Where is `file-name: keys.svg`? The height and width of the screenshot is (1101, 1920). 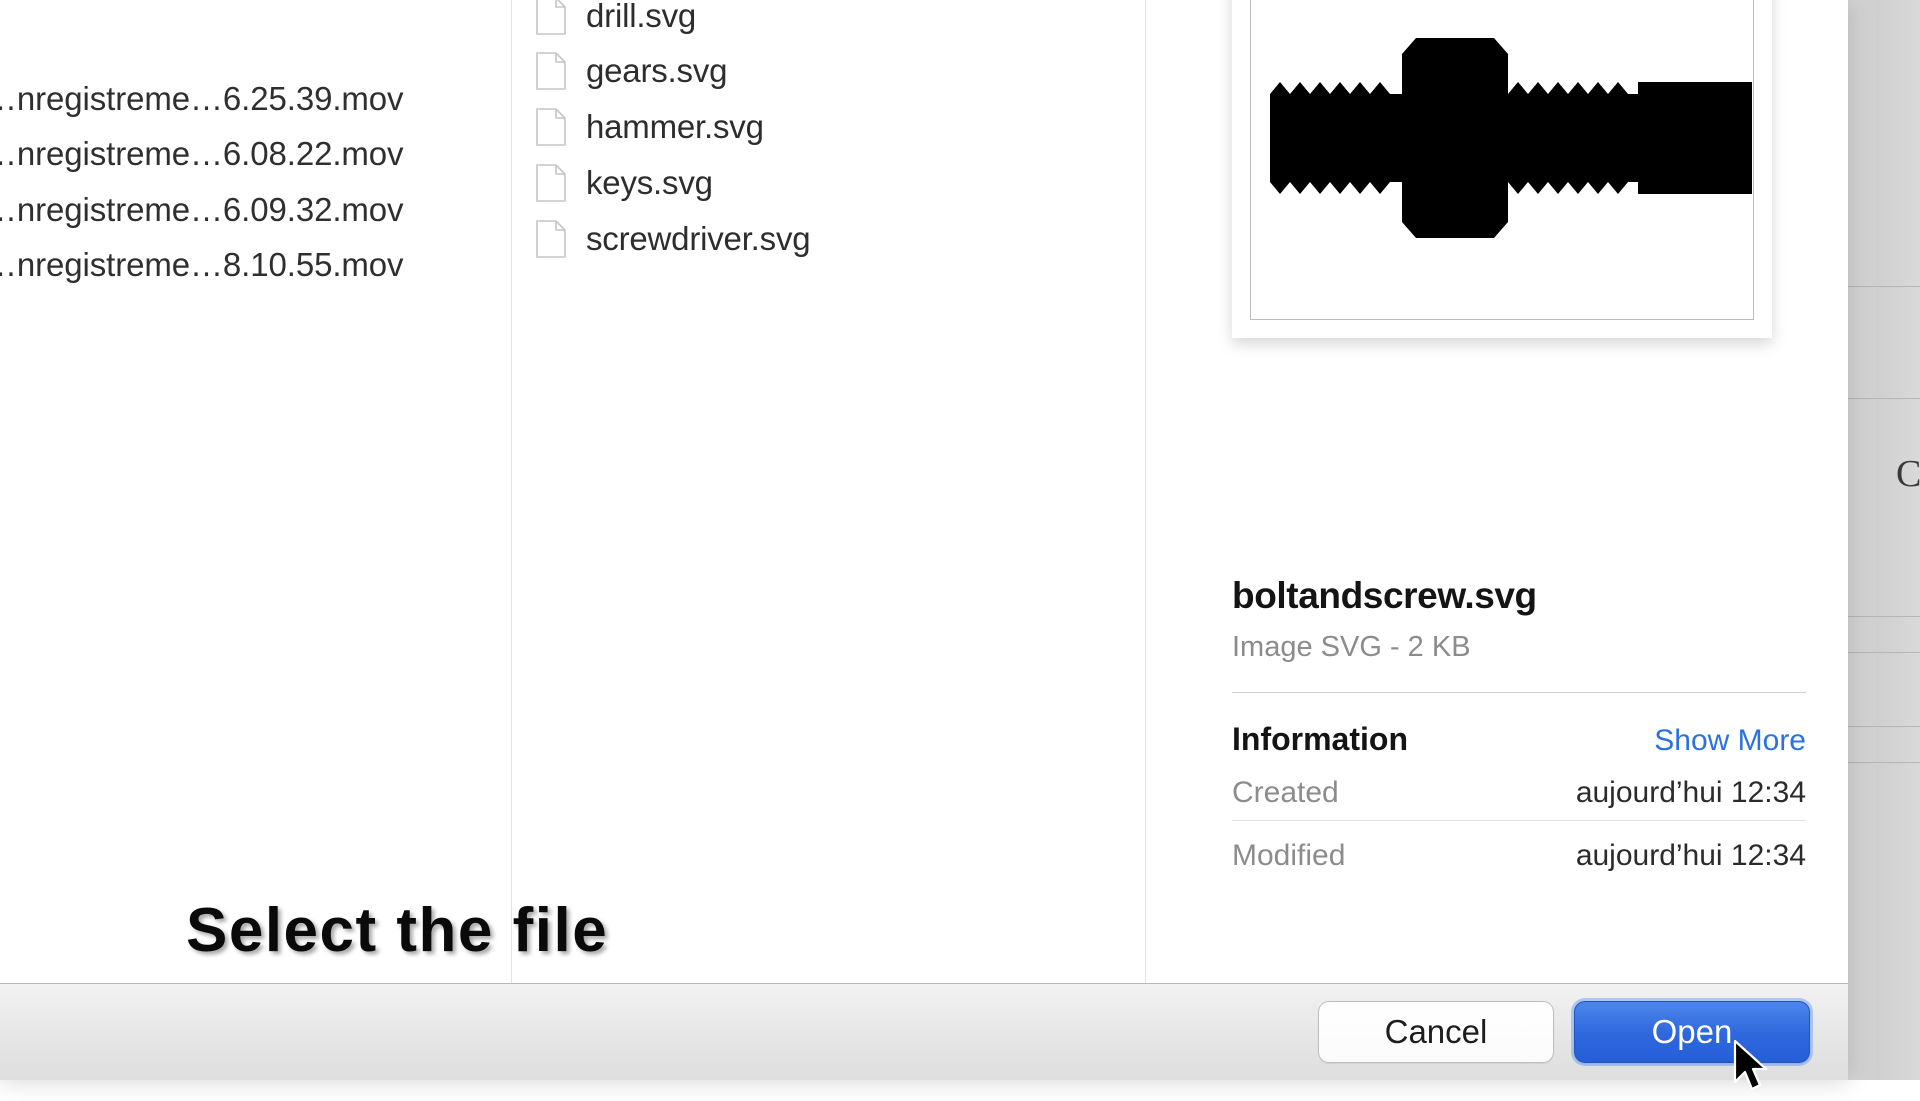
file-name: keys.svg is located at coordinates (649, 182).